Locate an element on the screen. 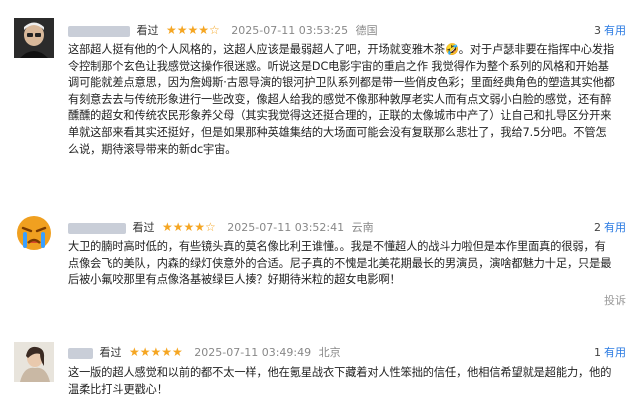  useful-button: 3 有用 is located at coordinates (610, 30).